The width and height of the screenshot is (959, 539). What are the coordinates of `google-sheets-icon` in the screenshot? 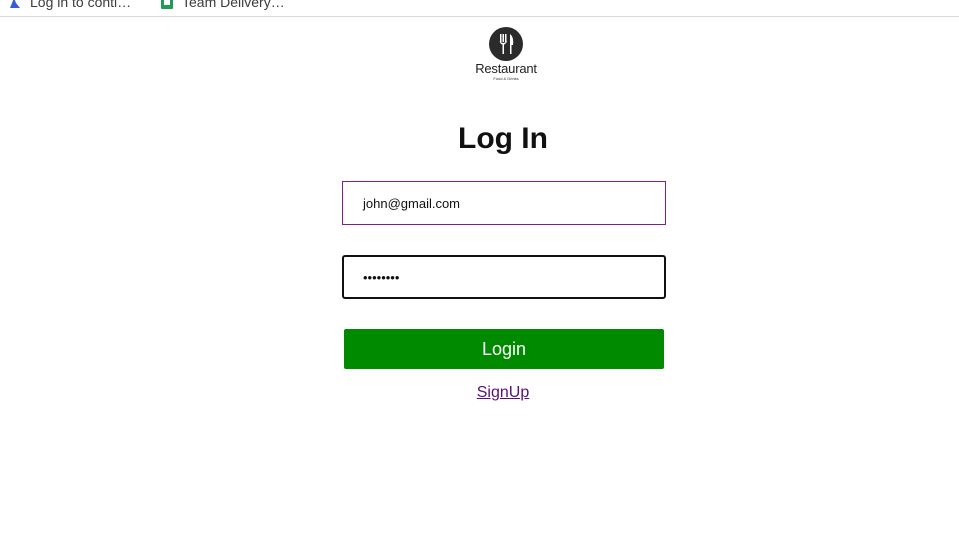 It's located at (167, 4).